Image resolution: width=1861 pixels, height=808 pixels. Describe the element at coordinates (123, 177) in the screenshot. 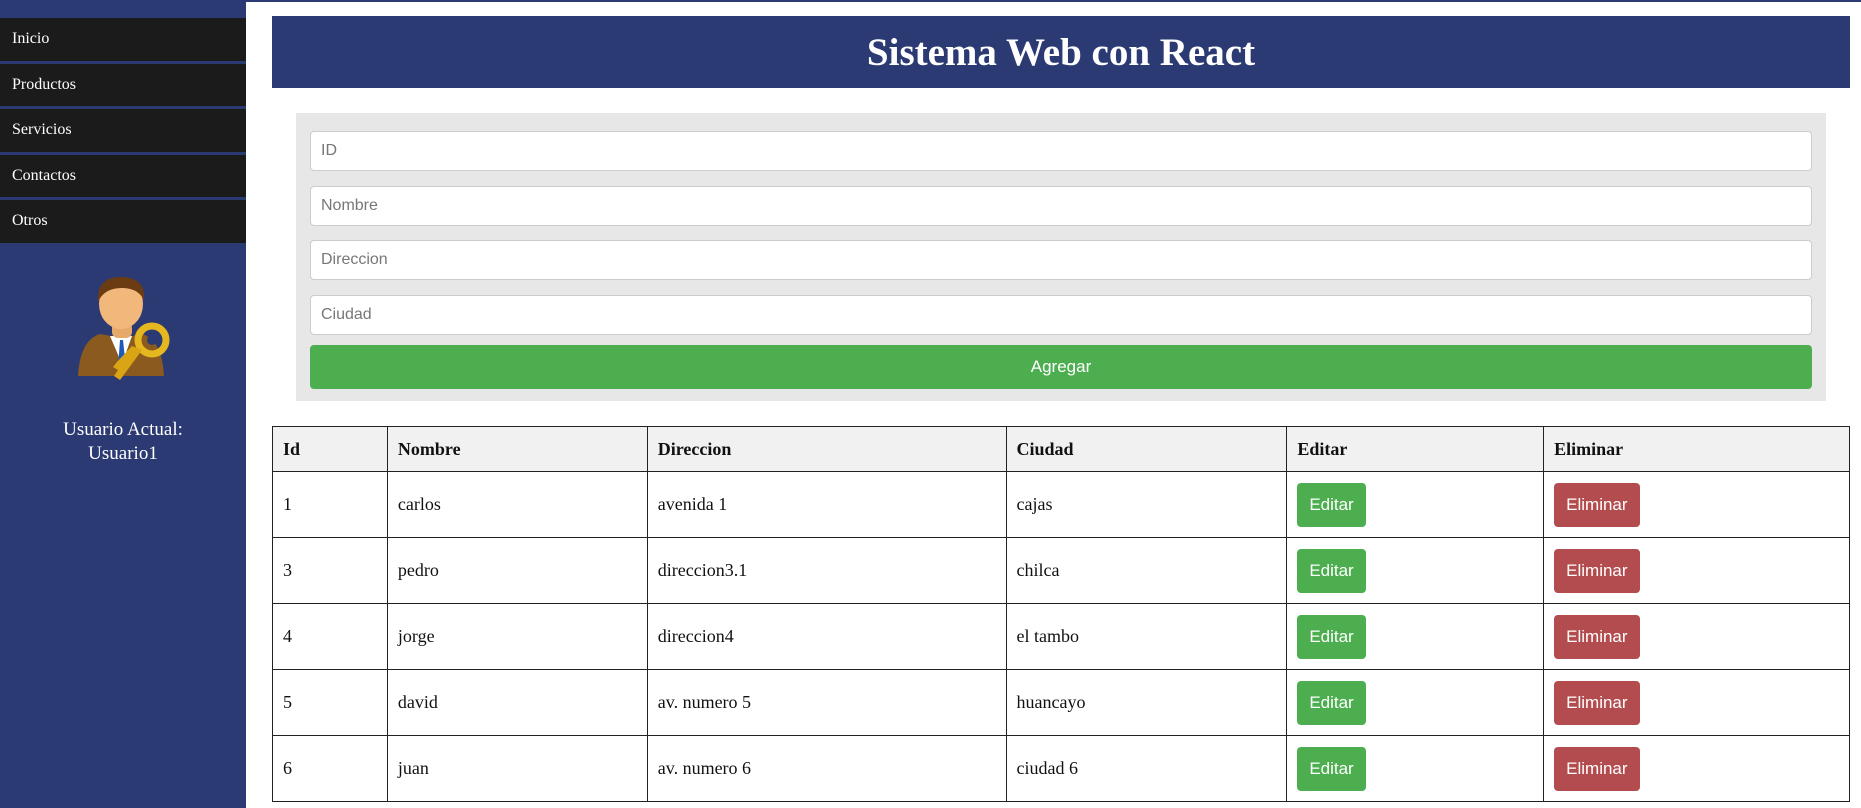

I see `sidebar-item-contactos: Contactos` at that location.